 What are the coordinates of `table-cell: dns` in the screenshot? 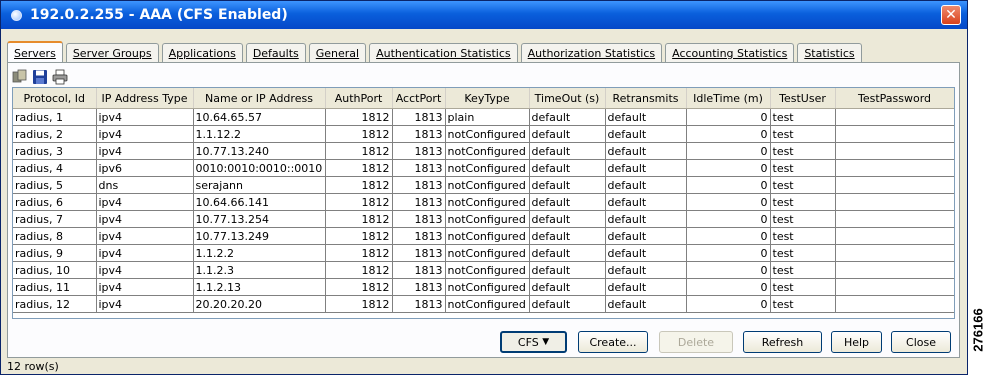 It's located at (145, 185).